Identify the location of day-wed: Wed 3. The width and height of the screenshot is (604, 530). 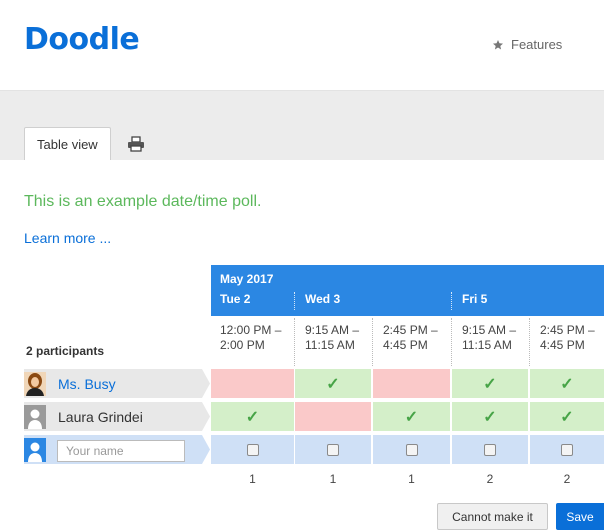
(323, 299).